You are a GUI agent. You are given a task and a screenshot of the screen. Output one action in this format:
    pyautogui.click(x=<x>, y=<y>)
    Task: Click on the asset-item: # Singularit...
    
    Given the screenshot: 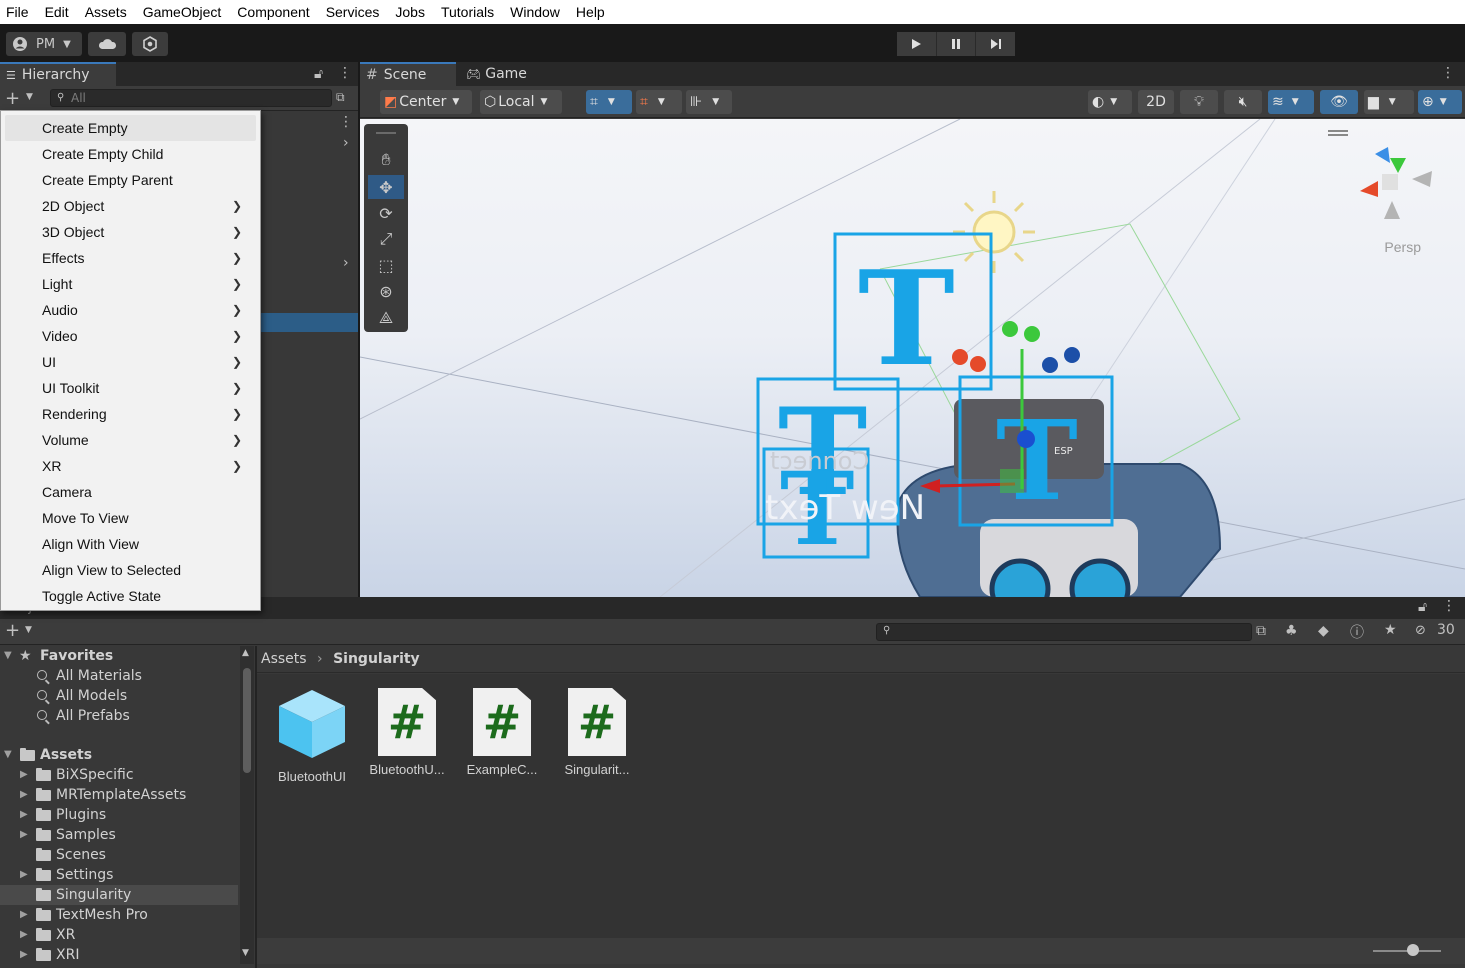 What is the action you would take?
    pyautogui.click(x=597, y=732)
    